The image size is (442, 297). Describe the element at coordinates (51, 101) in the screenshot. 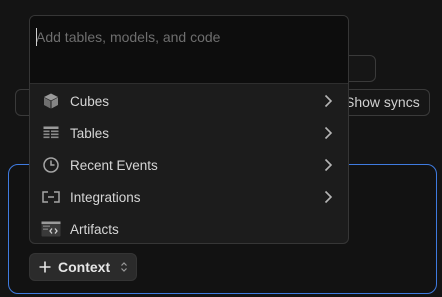

I see `cube-icon` at that location.